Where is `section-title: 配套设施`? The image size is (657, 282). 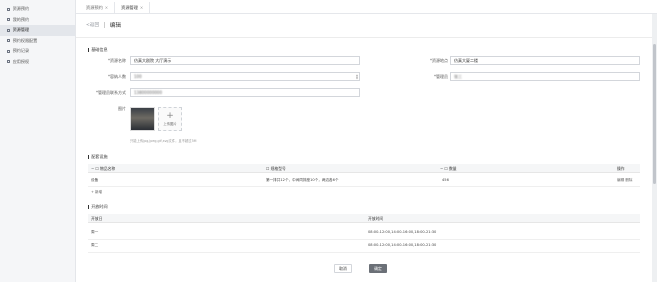 section-title: 配套设施 is located at coordinates (99, 156).